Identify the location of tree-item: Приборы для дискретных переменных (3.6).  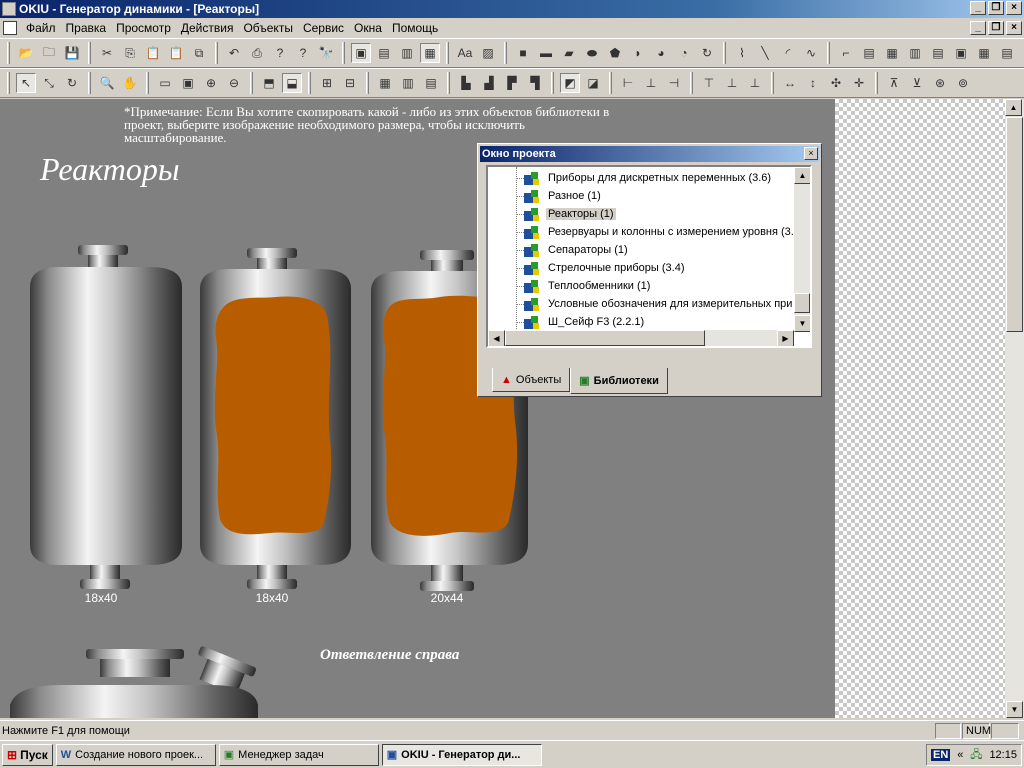
(644, 178).